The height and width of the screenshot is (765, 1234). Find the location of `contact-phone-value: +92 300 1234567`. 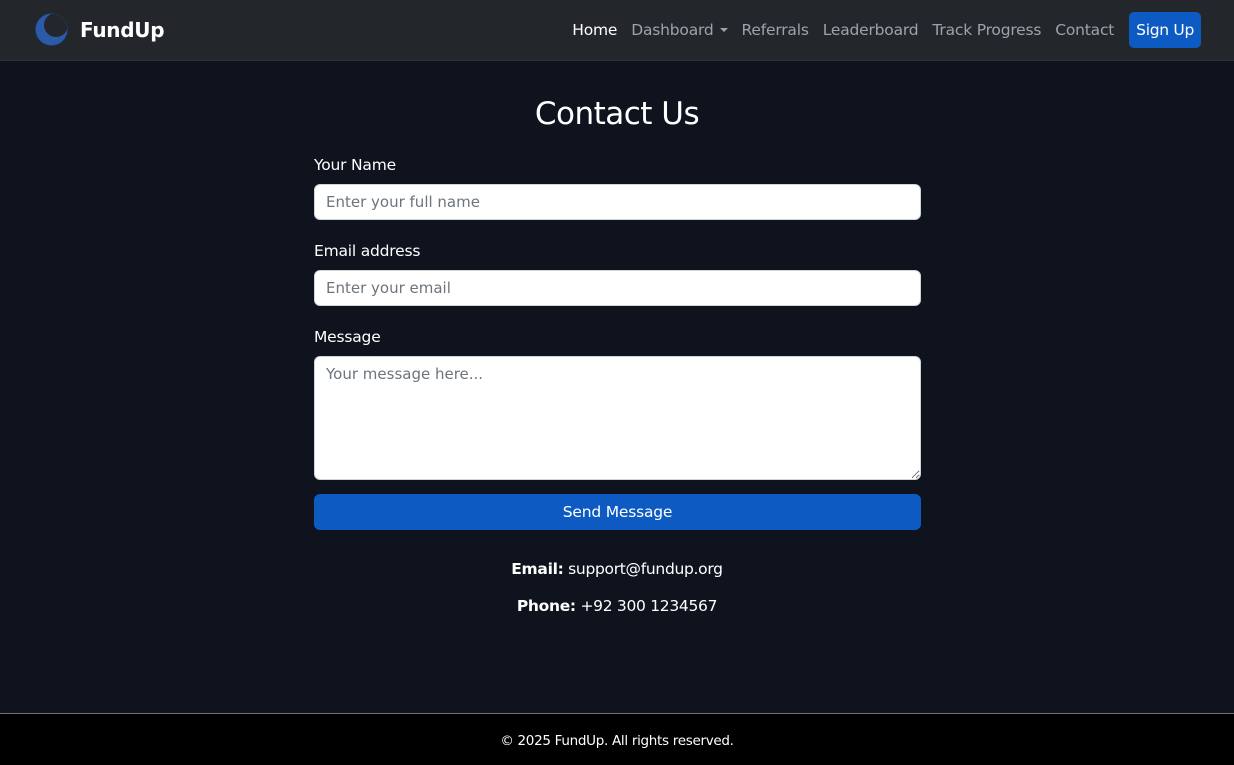

contact-phone-value: +92 300 1234567 is located at coordinates (649, 606).